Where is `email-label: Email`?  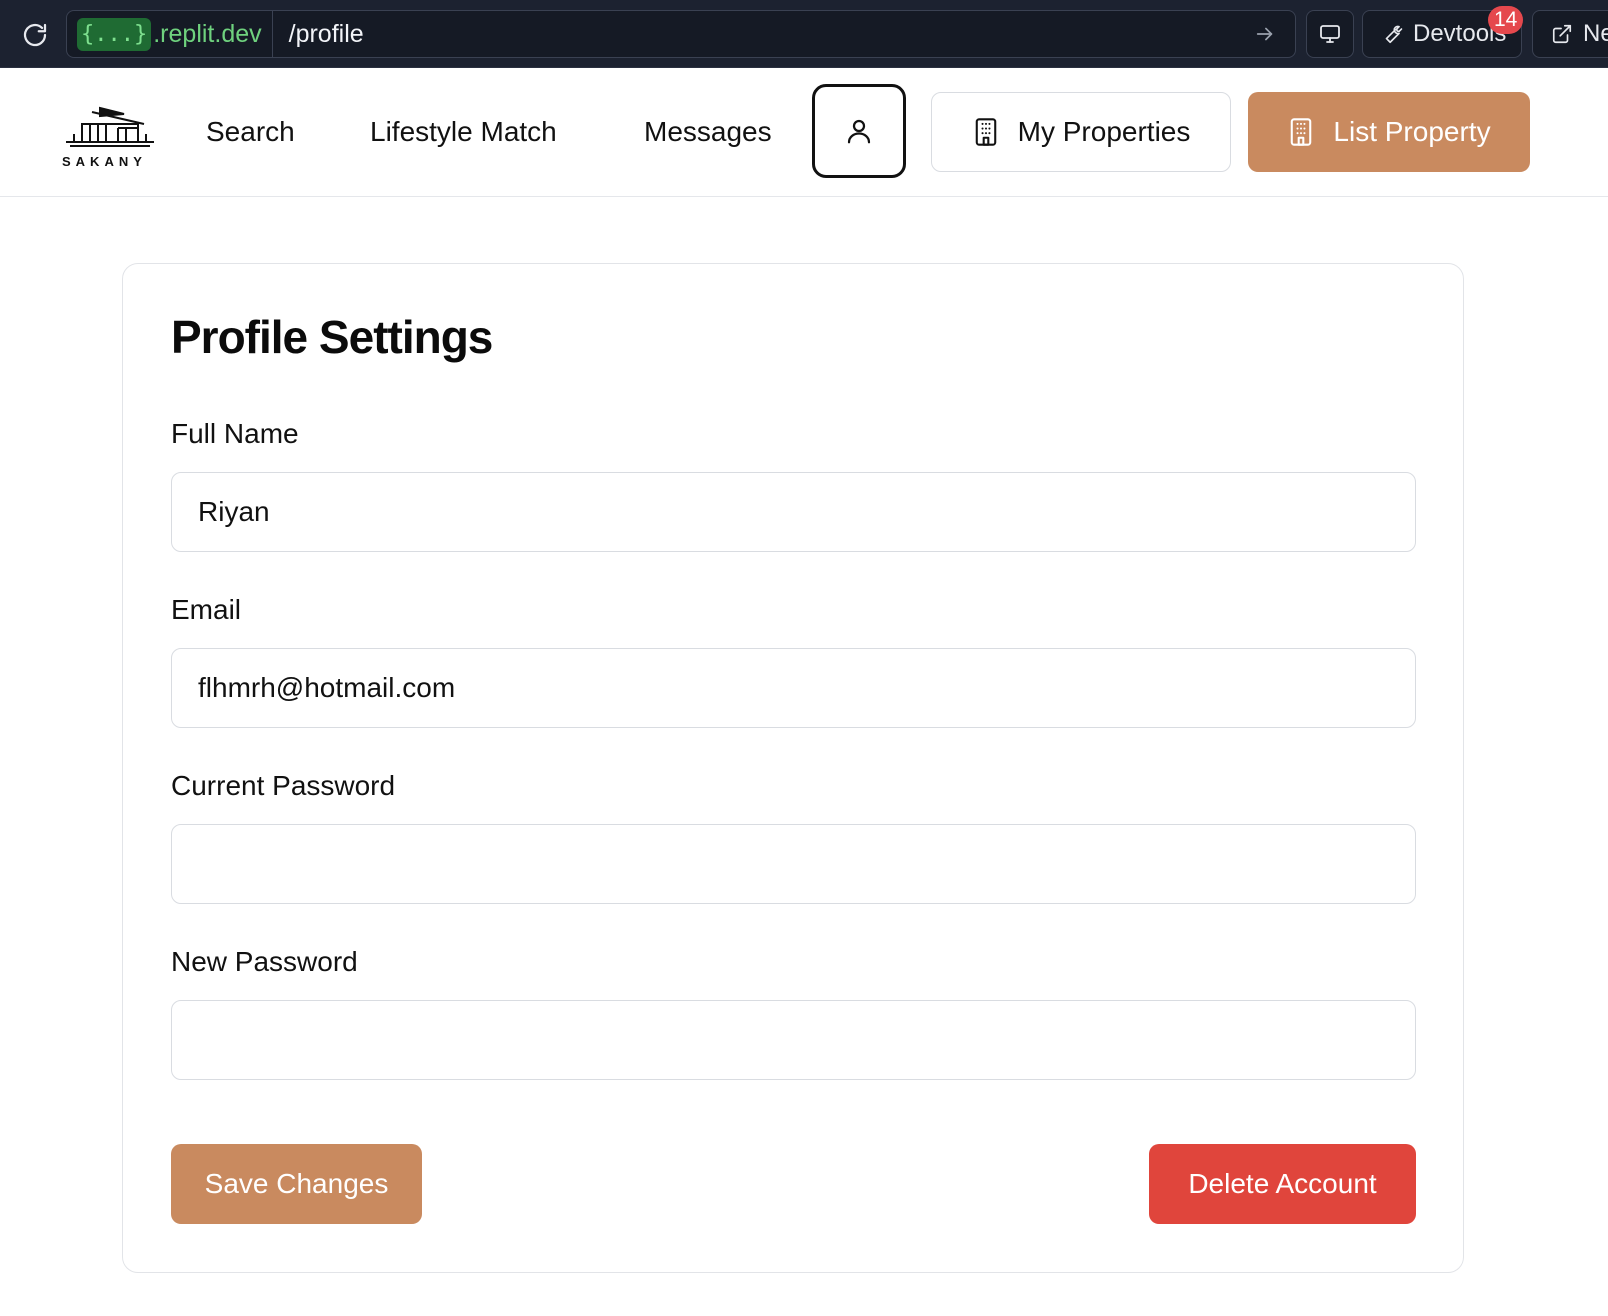
email-label: Email is located at coordinates (206, 609).